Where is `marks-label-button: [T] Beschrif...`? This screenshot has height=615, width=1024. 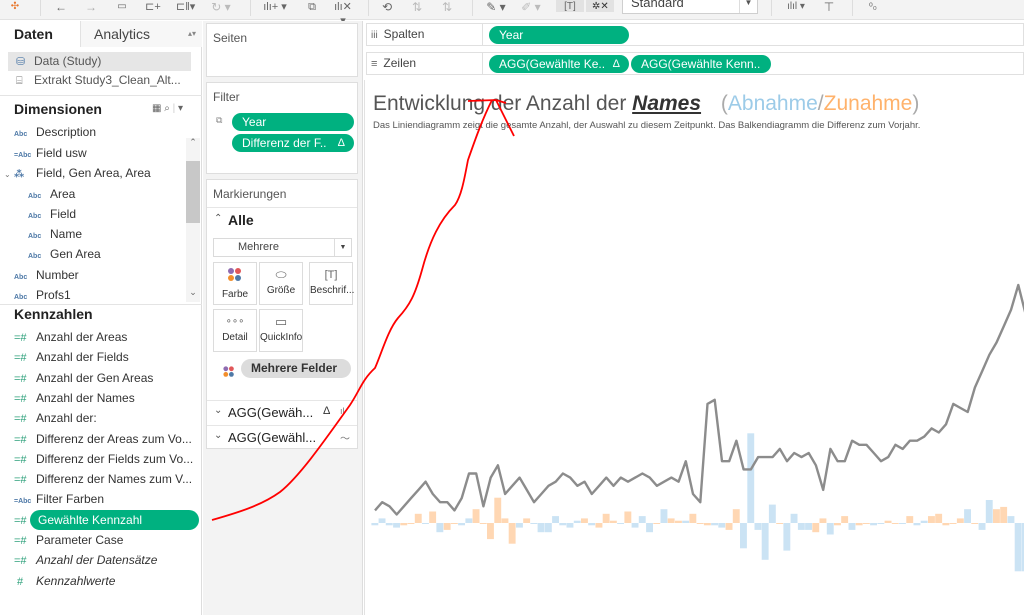 marks-label-button: [T] Beschrif... is located at coordinates (331, 283).